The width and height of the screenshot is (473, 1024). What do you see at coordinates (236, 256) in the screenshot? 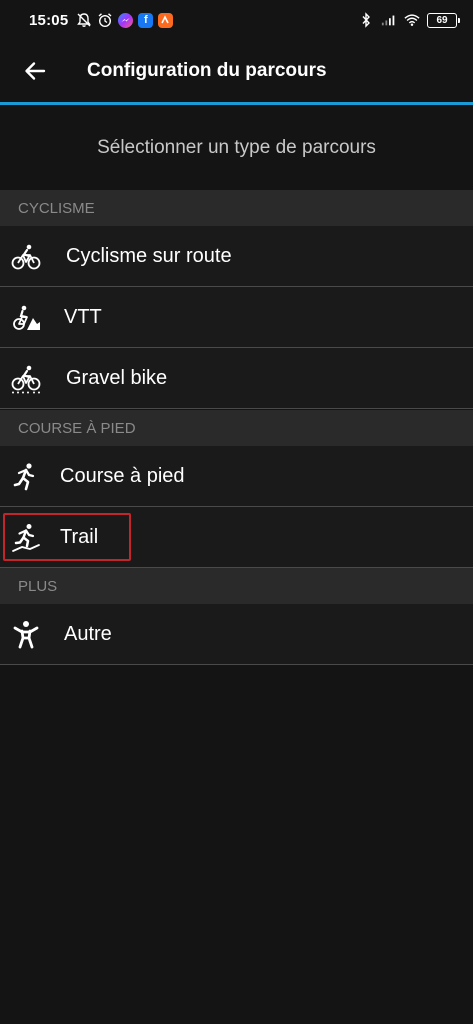
I see `list-item-road-cycling: Cyclisme sur route` at bounding box center [236, 256].